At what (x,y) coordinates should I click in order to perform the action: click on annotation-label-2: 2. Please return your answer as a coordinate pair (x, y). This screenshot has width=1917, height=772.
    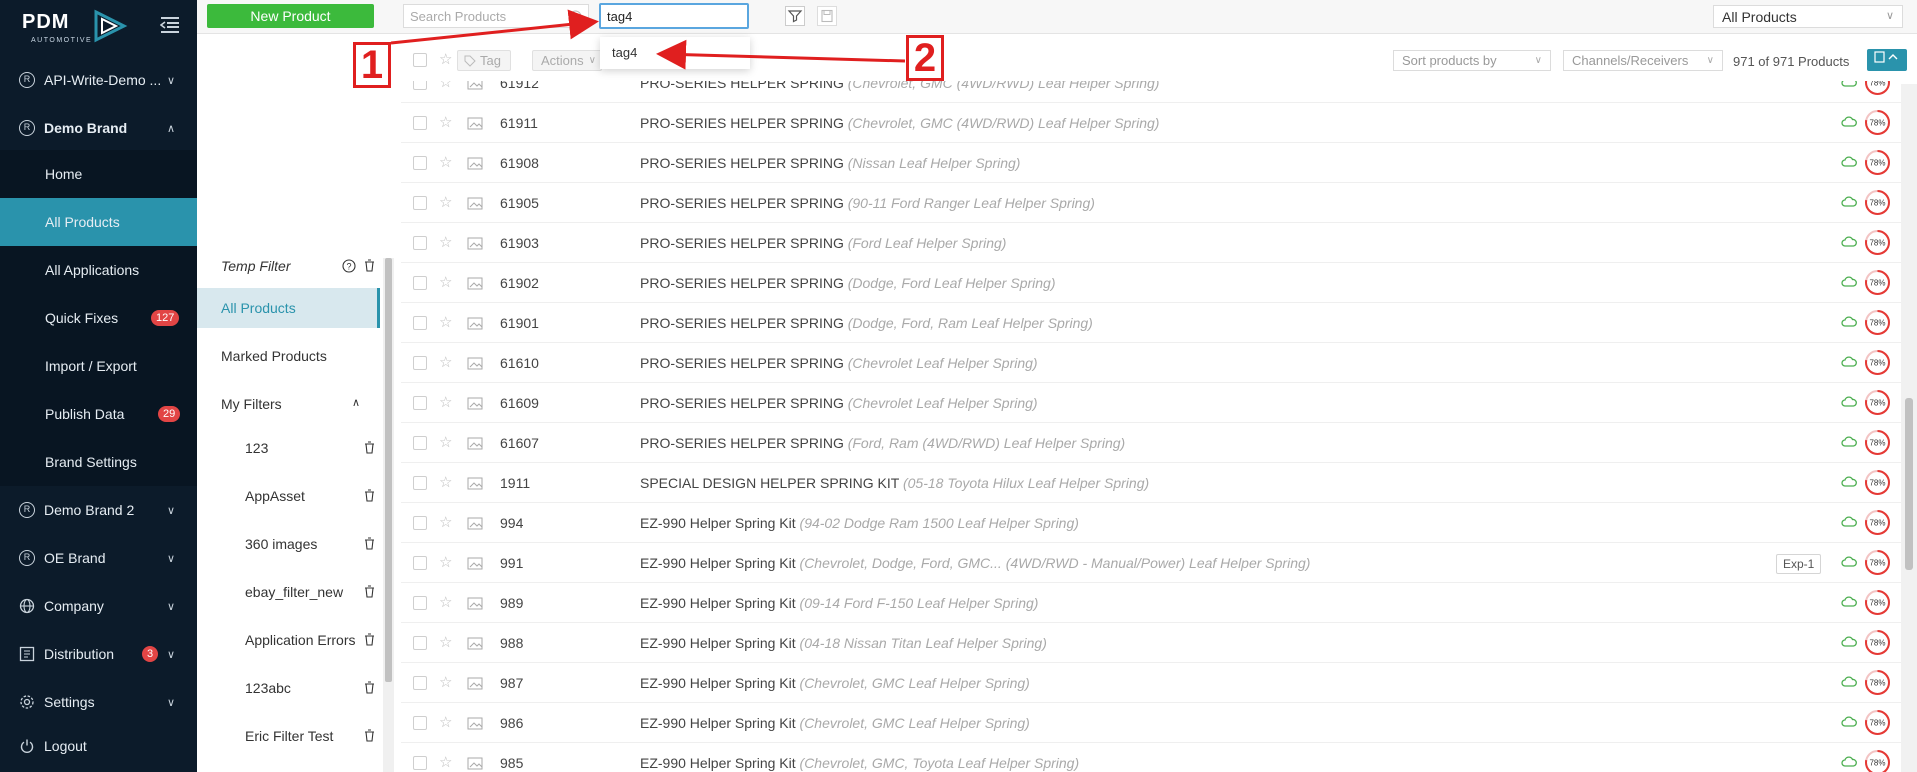
    Looking at the image, I should click on (925, 58).